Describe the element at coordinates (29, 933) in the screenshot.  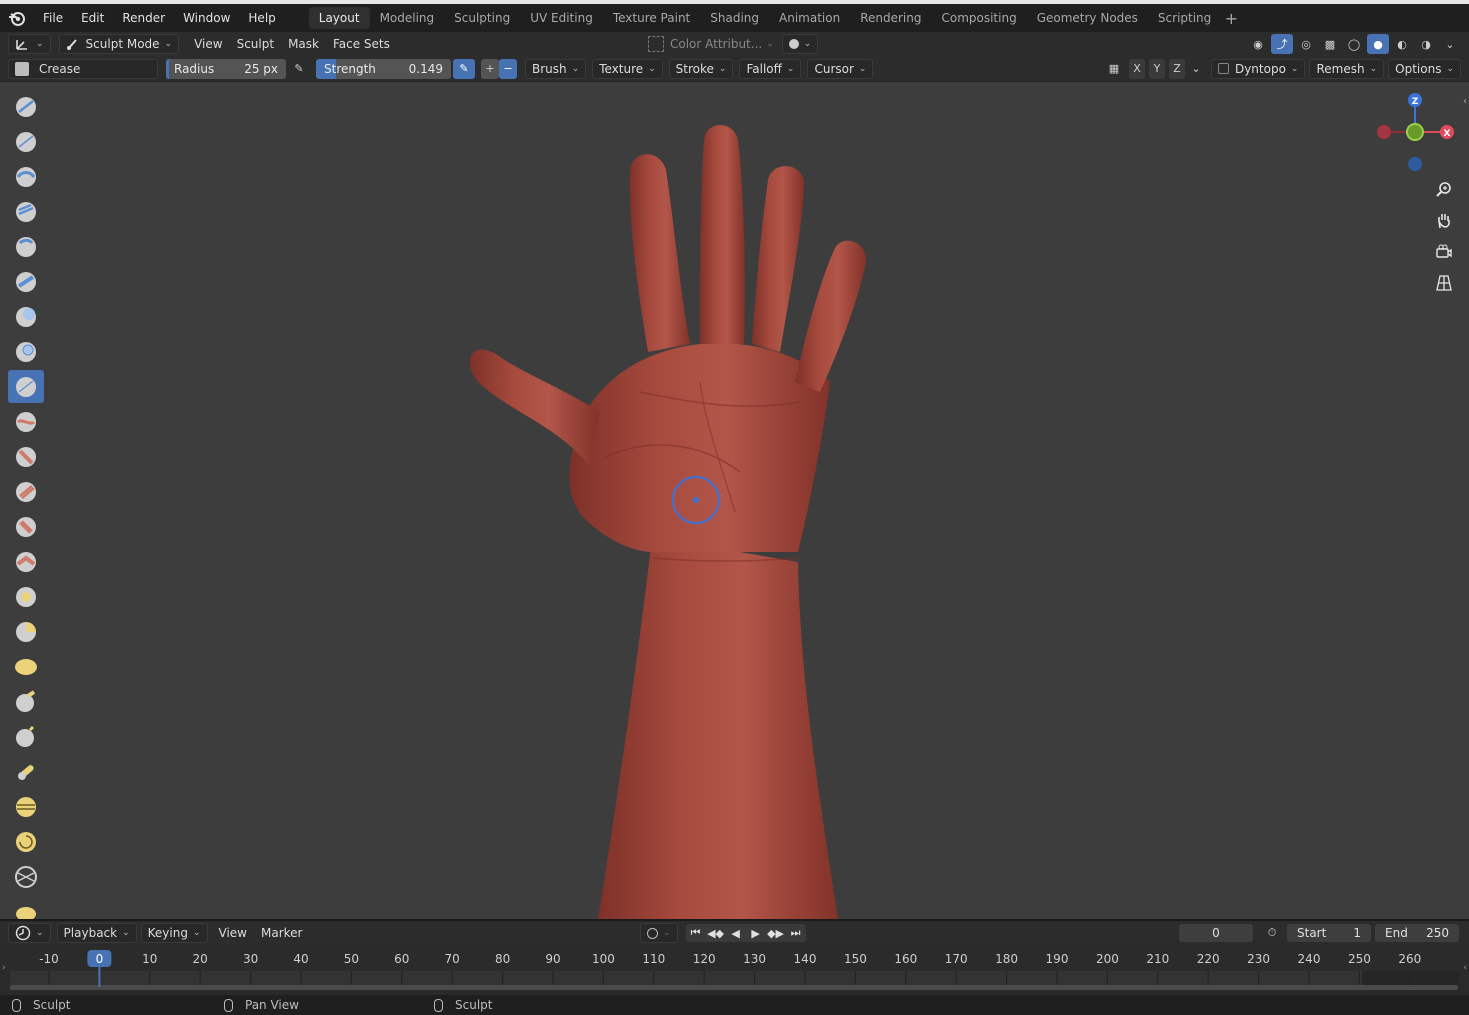
I see `timeline-editor-type-button: ⌄` at that location.